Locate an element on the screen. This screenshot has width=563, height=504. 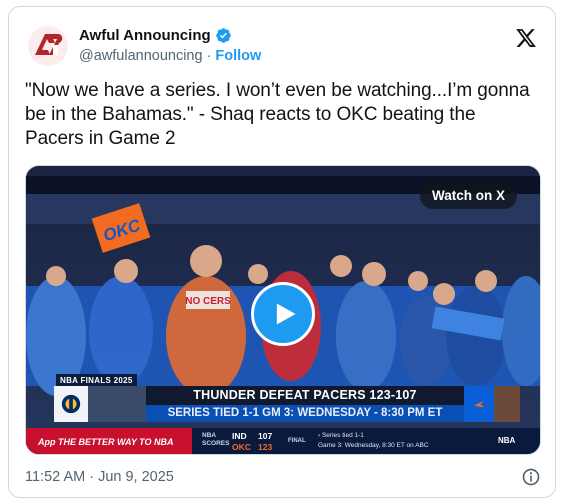
player-photo-right is located at coordinates (507, 404).